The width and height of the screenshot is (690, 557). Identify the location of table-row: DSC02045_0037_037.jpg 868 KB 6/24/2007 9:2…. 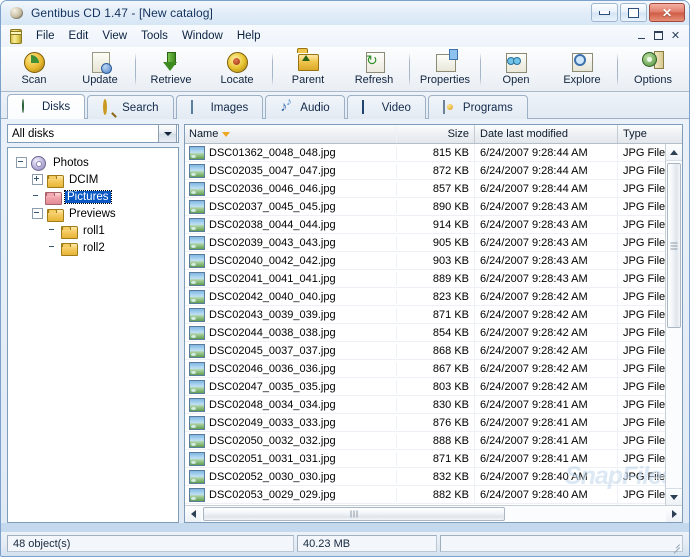
(433, 350).